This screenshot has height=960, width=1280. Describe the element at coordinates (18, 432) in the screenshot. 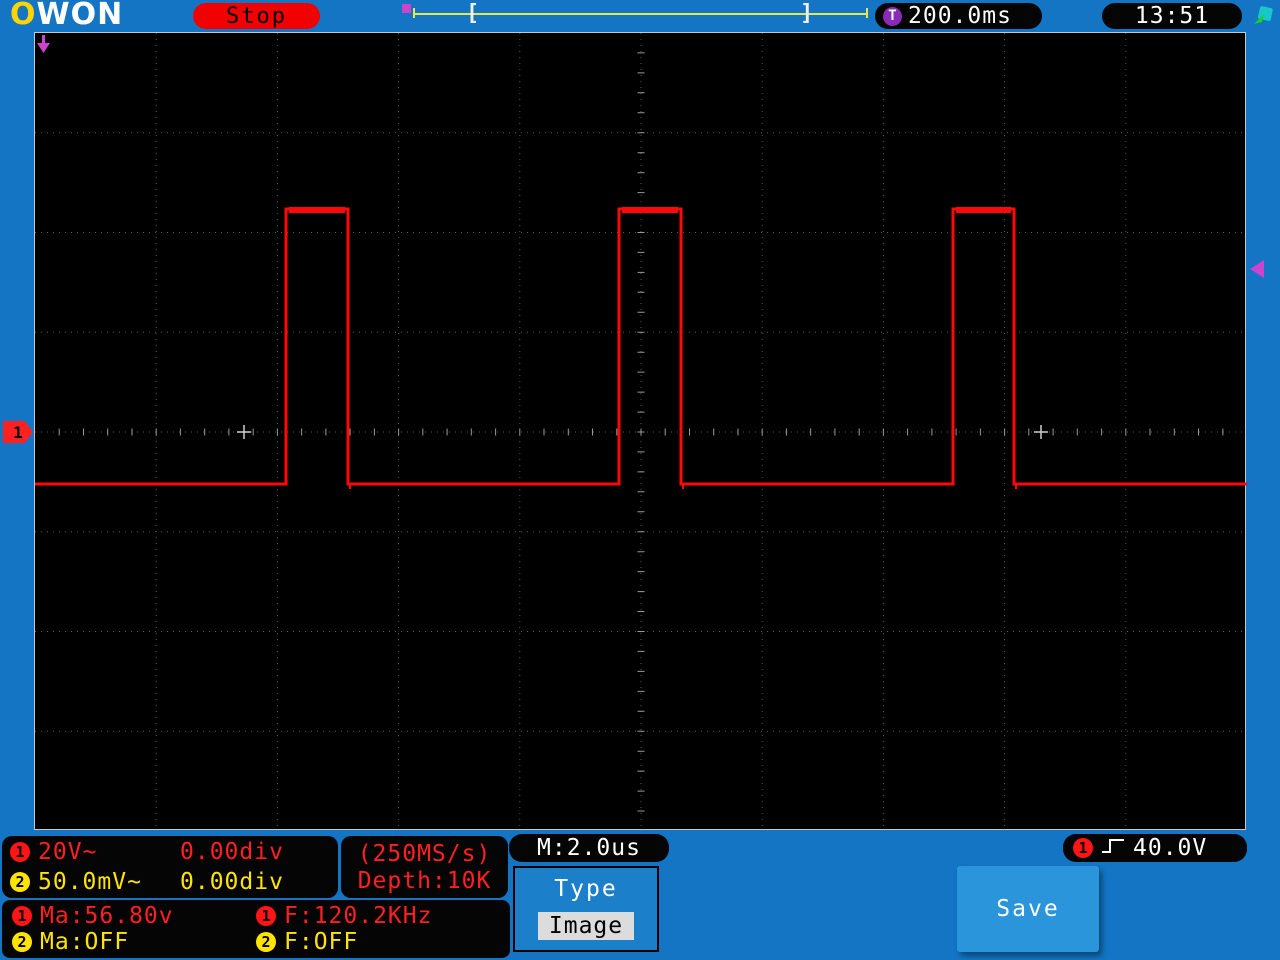

I see `ch1-position-marker: 1` at that location.